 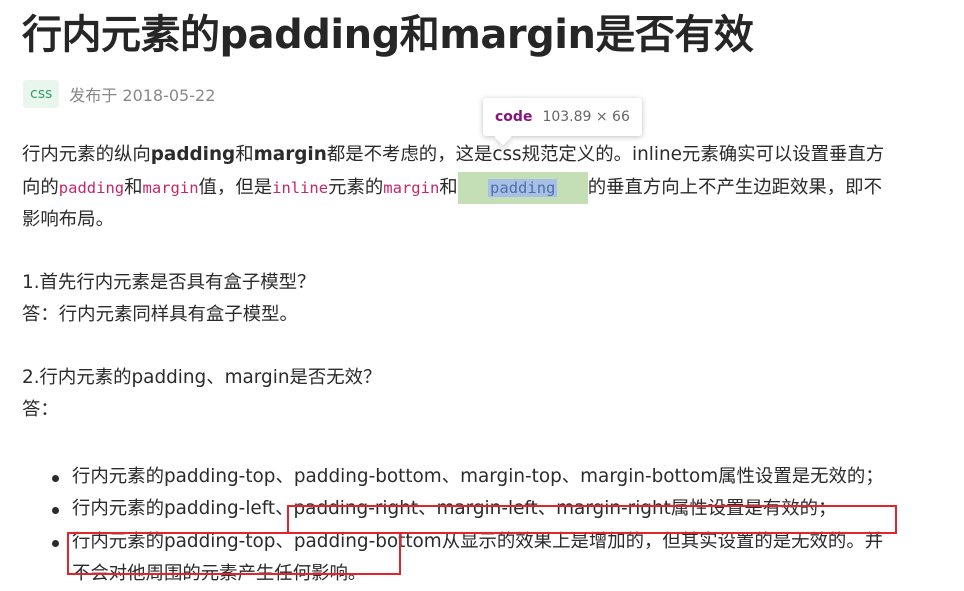 I want to click on category-tag: css, so click(x=41, y=94).